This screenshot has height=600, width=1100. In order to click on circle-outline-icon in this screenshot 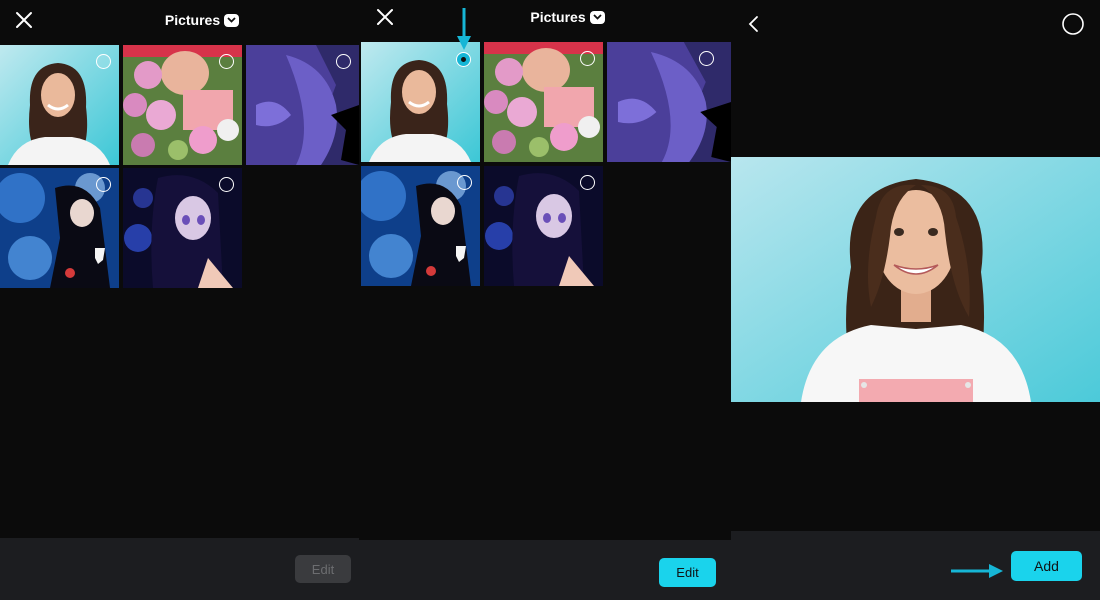, I will do `click(1073, 24)`.